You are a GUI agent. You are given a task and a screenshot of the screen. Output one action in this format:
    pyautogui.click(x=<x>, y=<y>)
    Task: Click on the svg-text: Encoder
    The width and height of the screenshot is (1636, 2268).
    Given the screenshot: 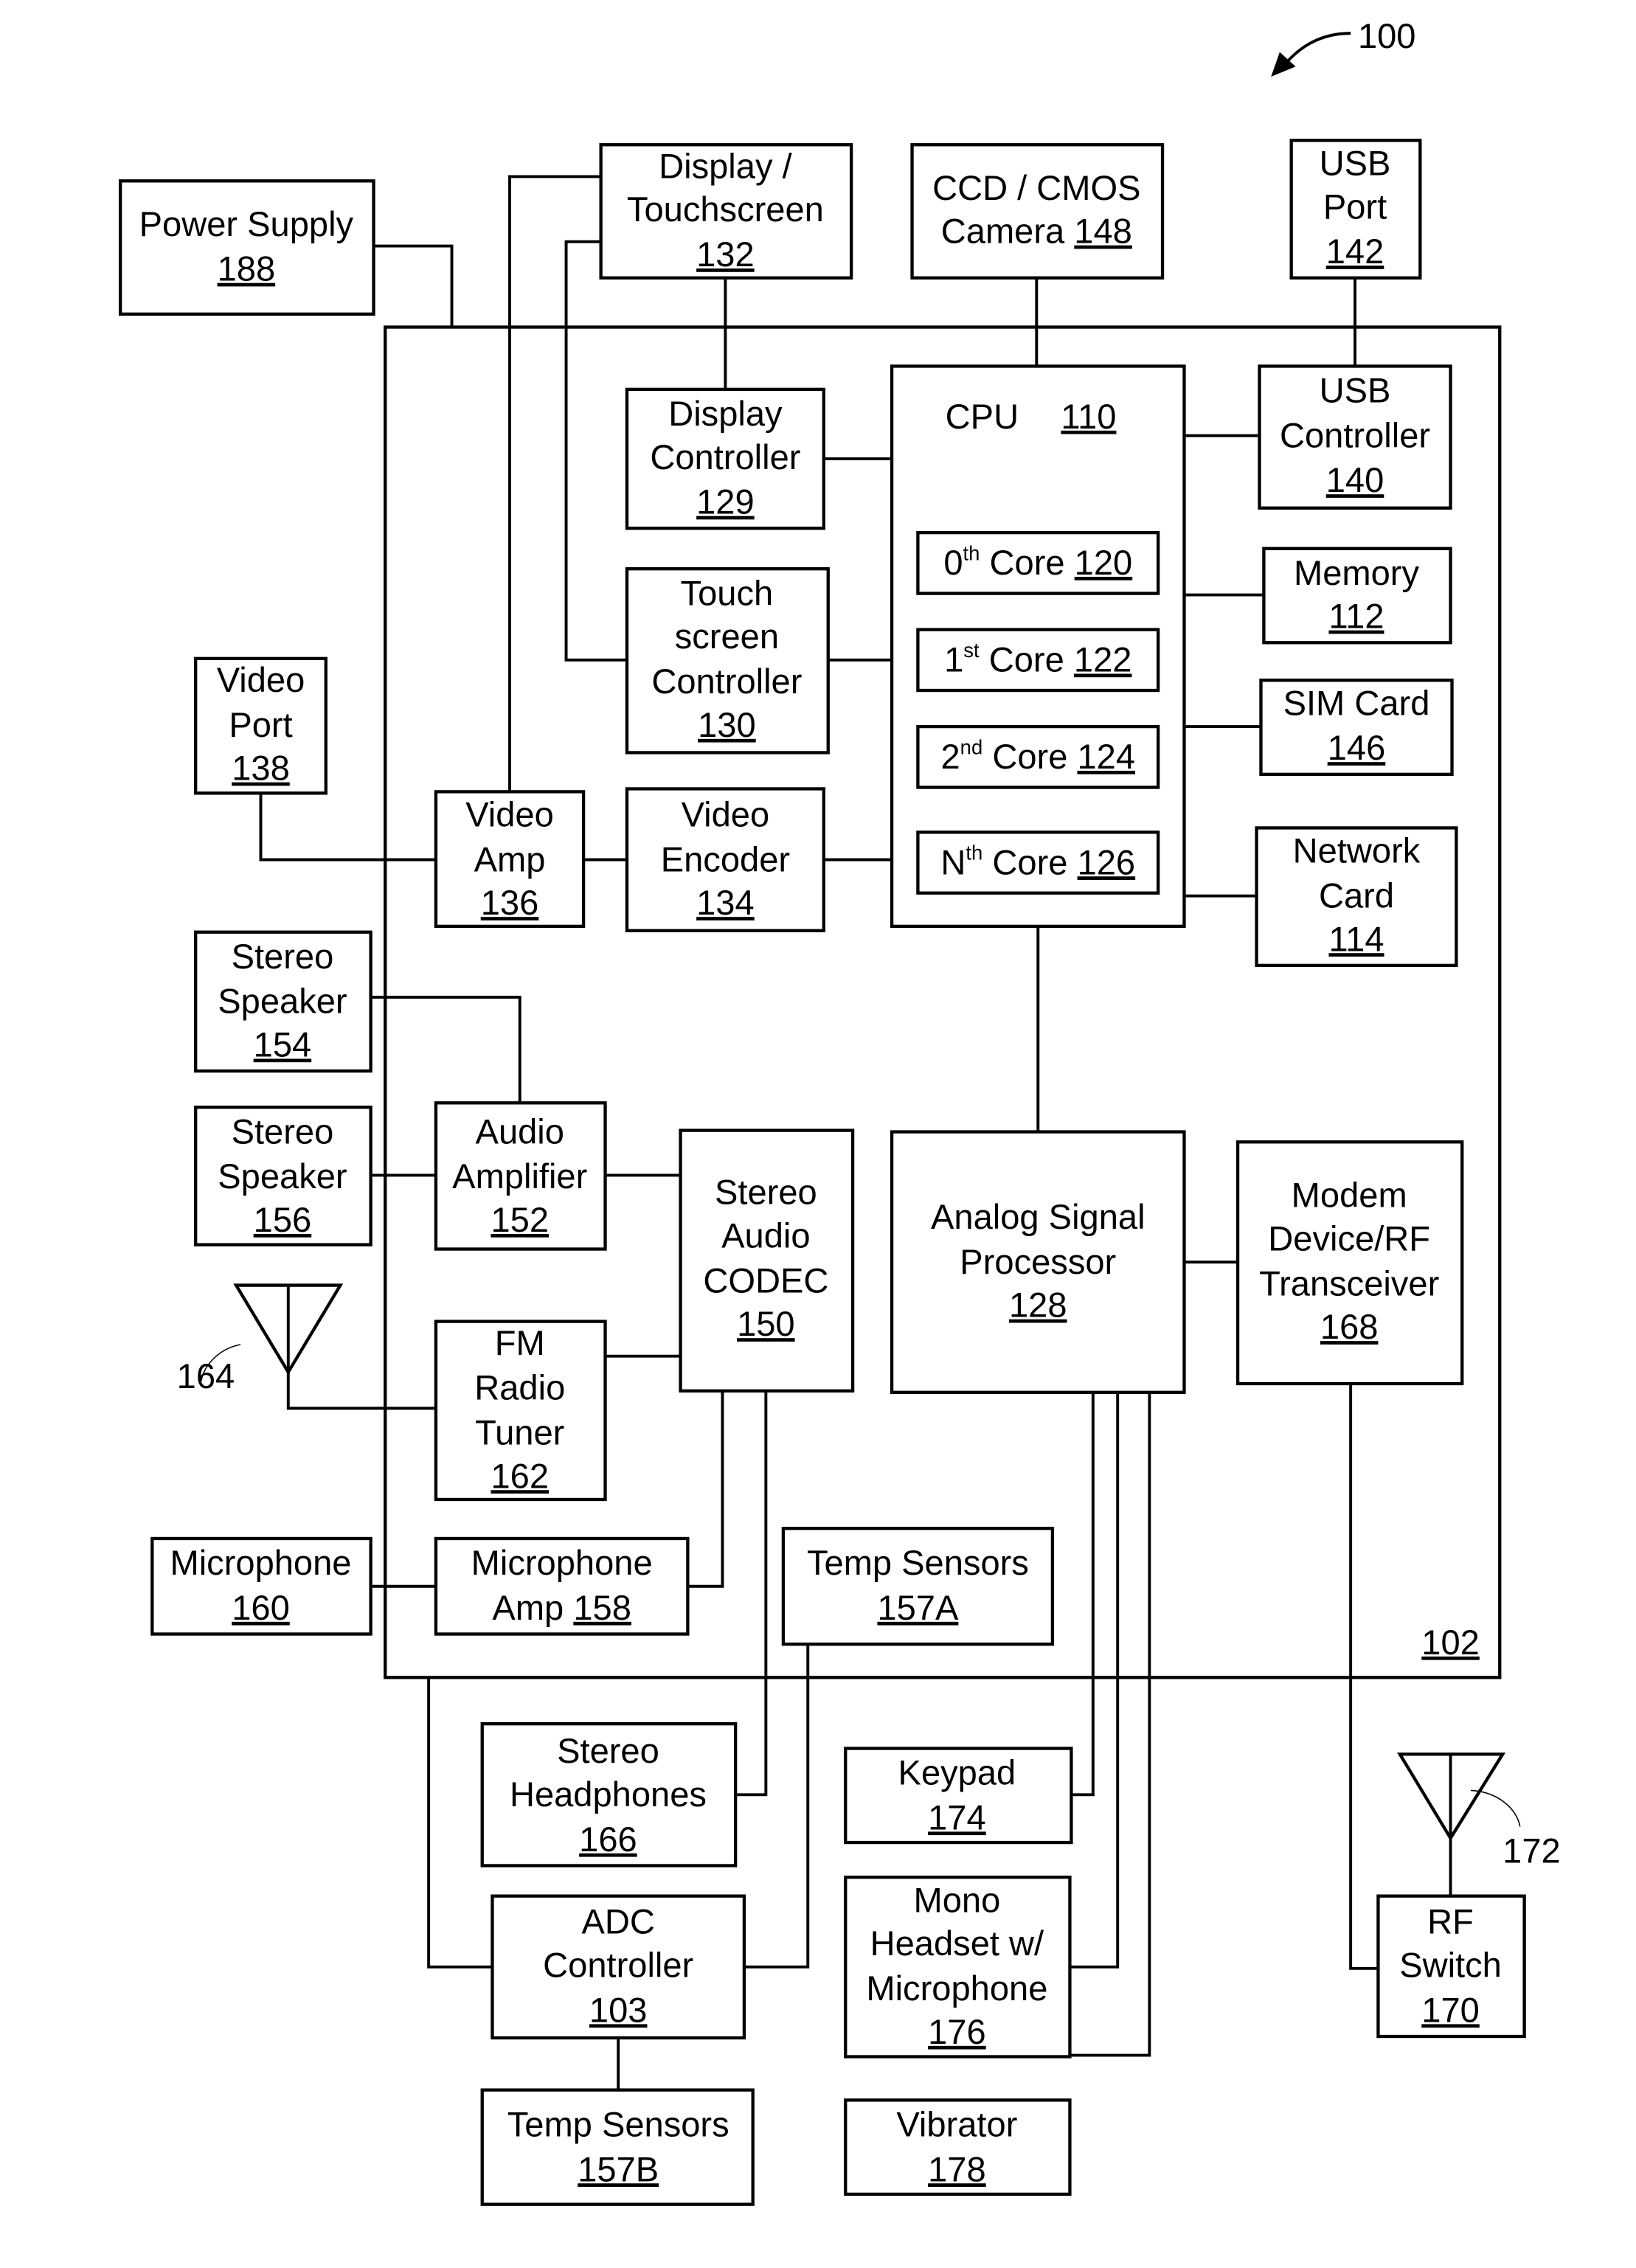 What is the action you would take?
    pyautogui.click(x=725, y=858)
    